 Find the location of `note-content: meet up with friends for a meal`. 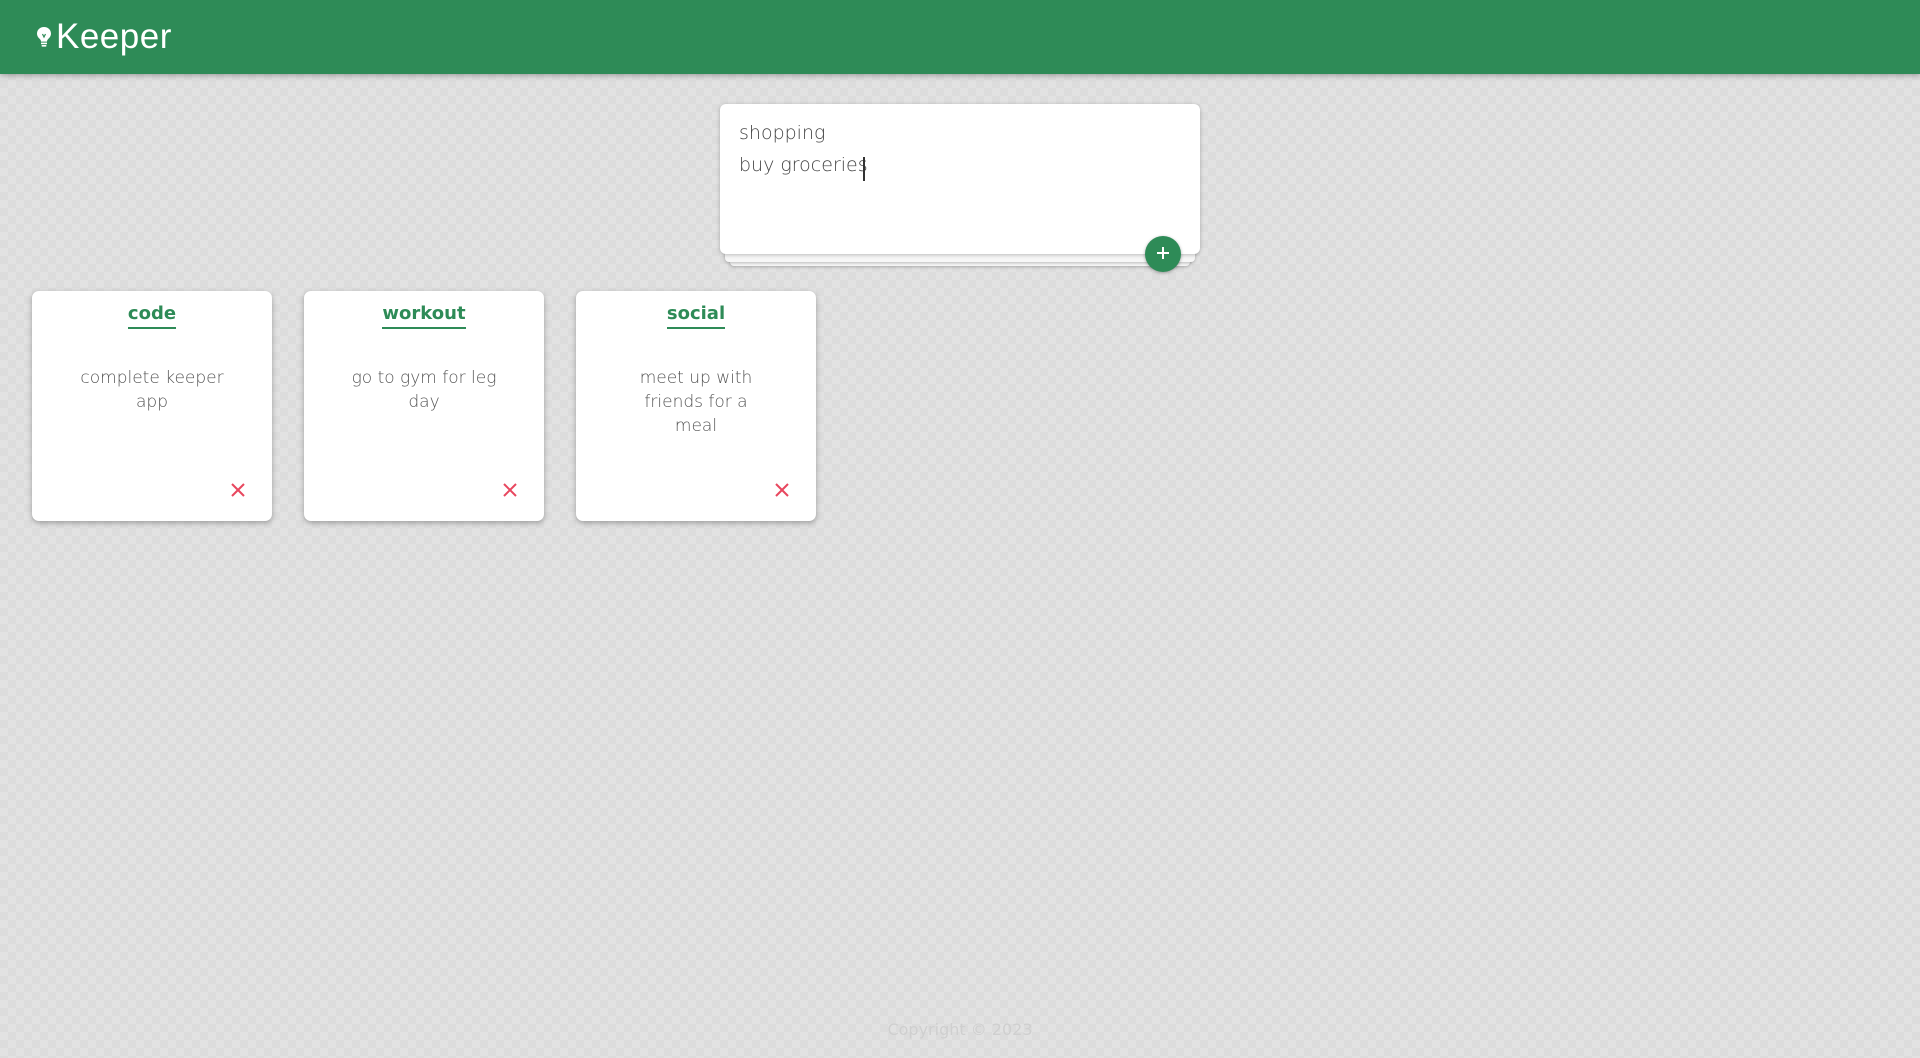

note-content: meet up with friends for a meal is located at coordinates (696, 402).